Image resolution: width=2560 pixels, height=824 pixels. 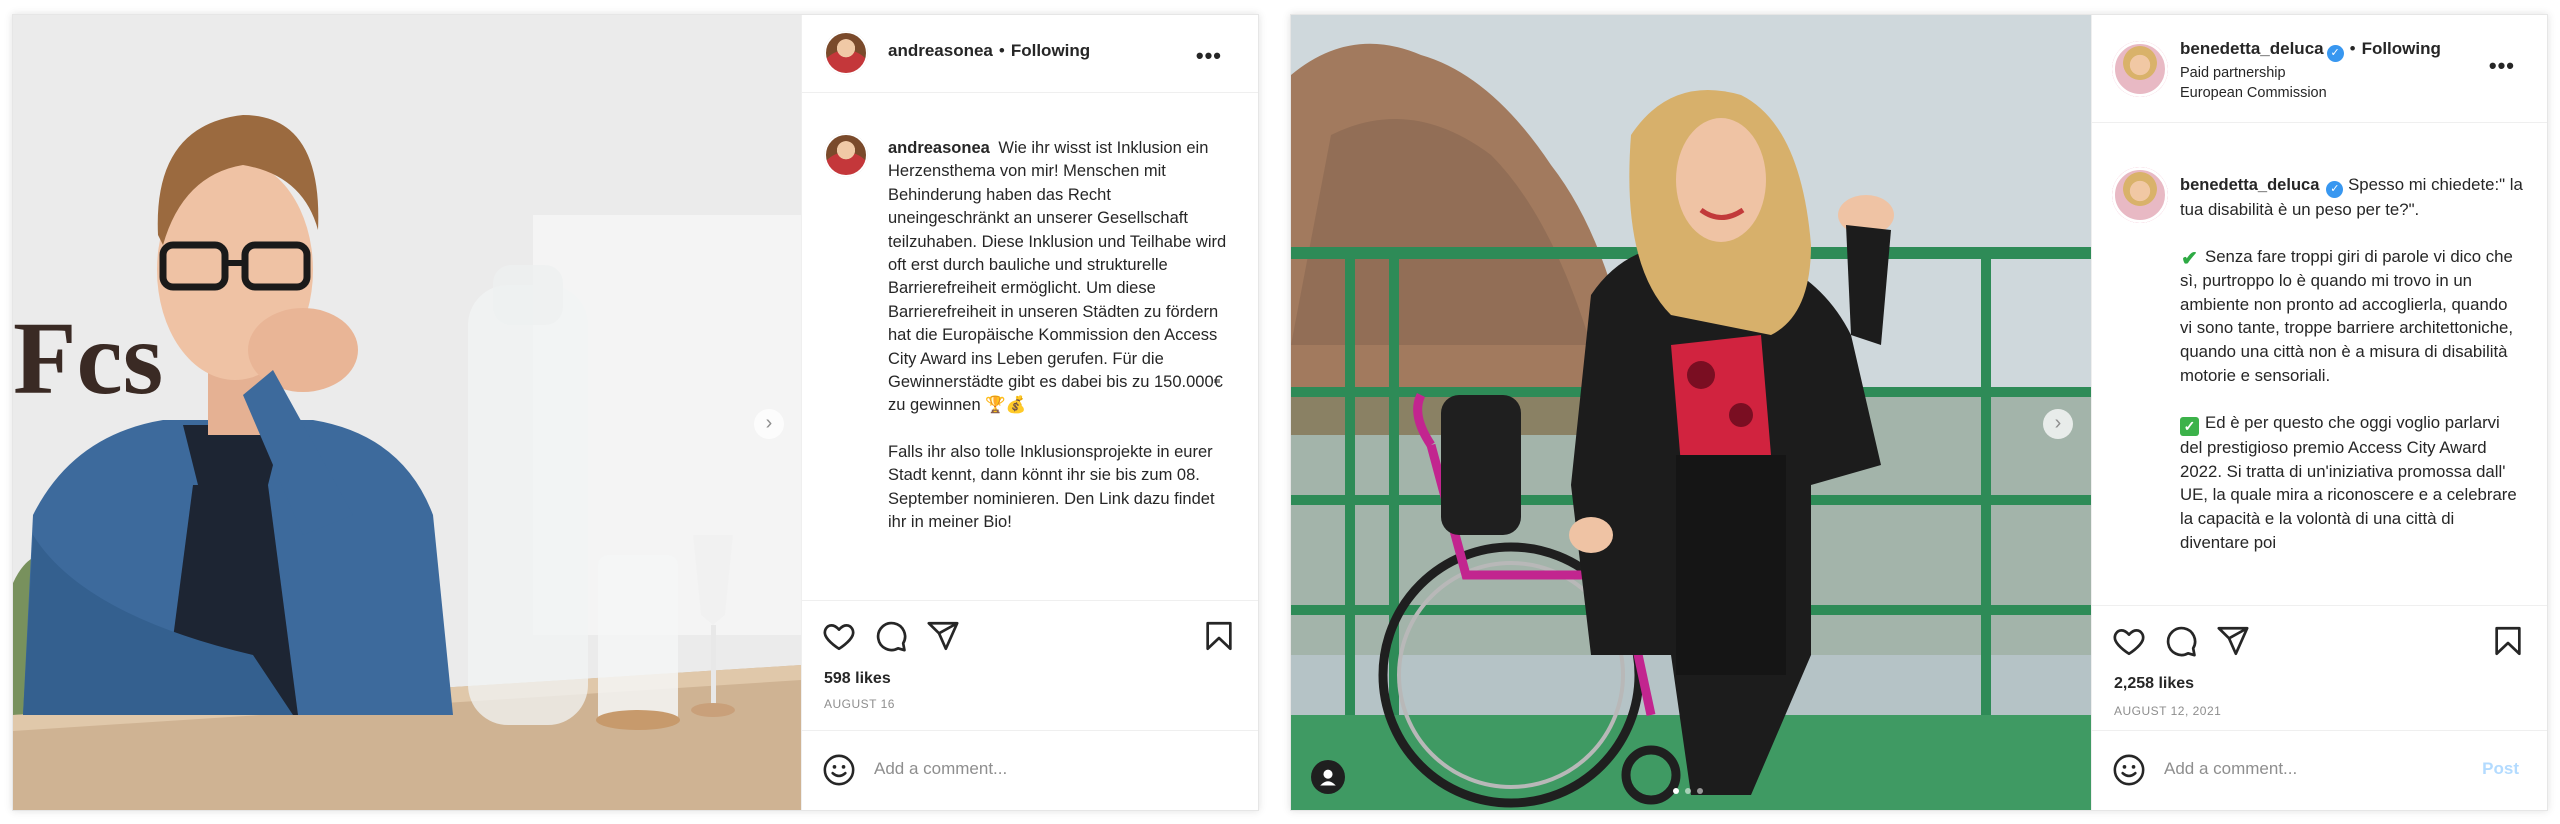 I want to click on caption-username: benedetta_deluca, so click(x=2249, y=185).